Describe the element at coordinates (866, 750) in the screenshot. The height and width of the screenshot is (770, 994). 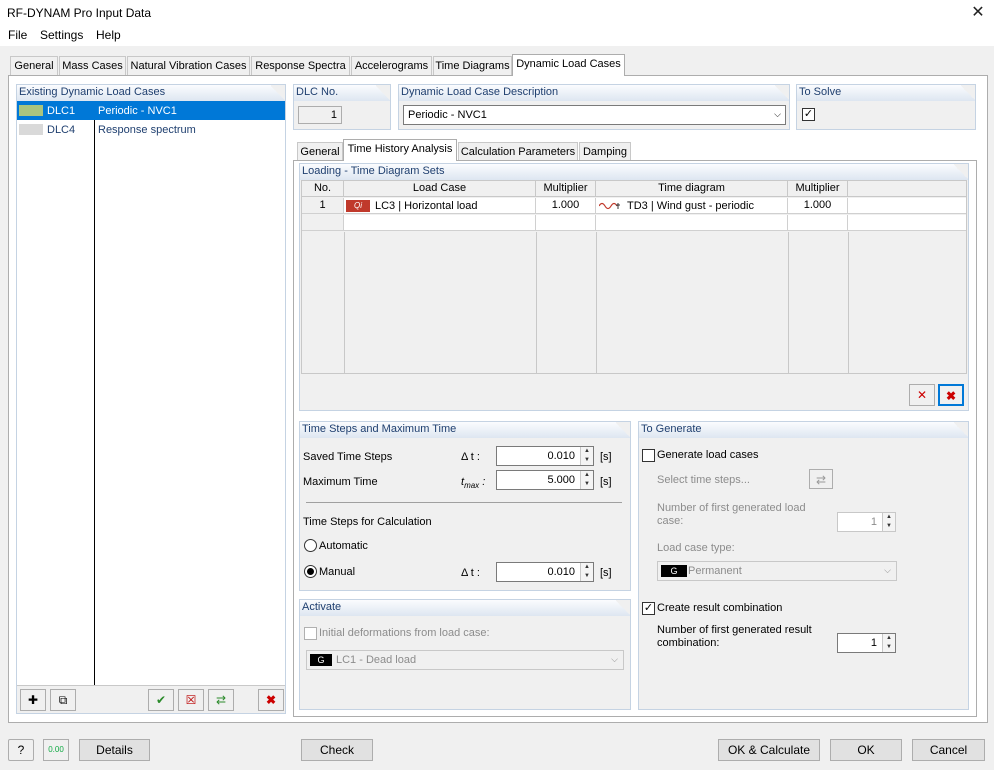
I see `ok-button: OK` at that location.